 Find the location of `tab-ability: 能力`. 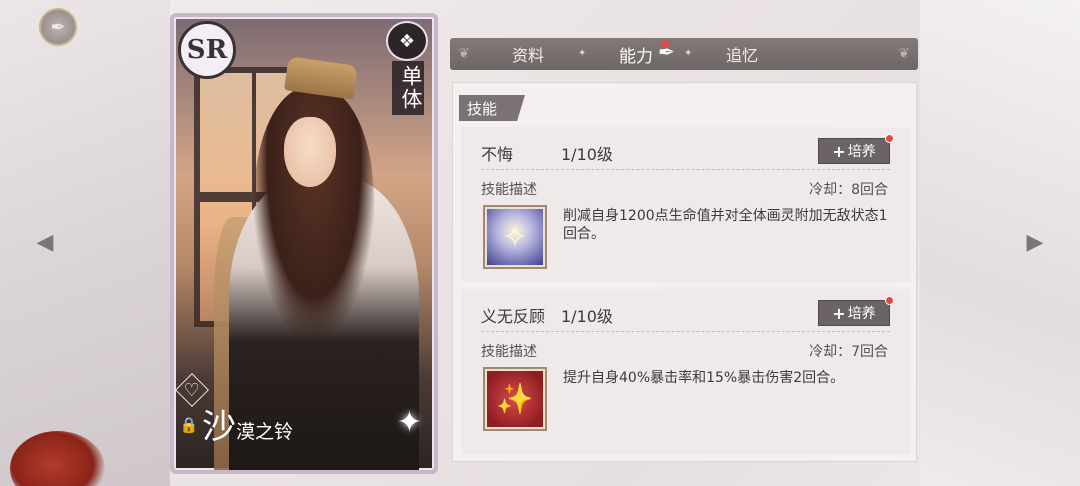

tab-ability: 能力 is located at coordinates (636, 54).